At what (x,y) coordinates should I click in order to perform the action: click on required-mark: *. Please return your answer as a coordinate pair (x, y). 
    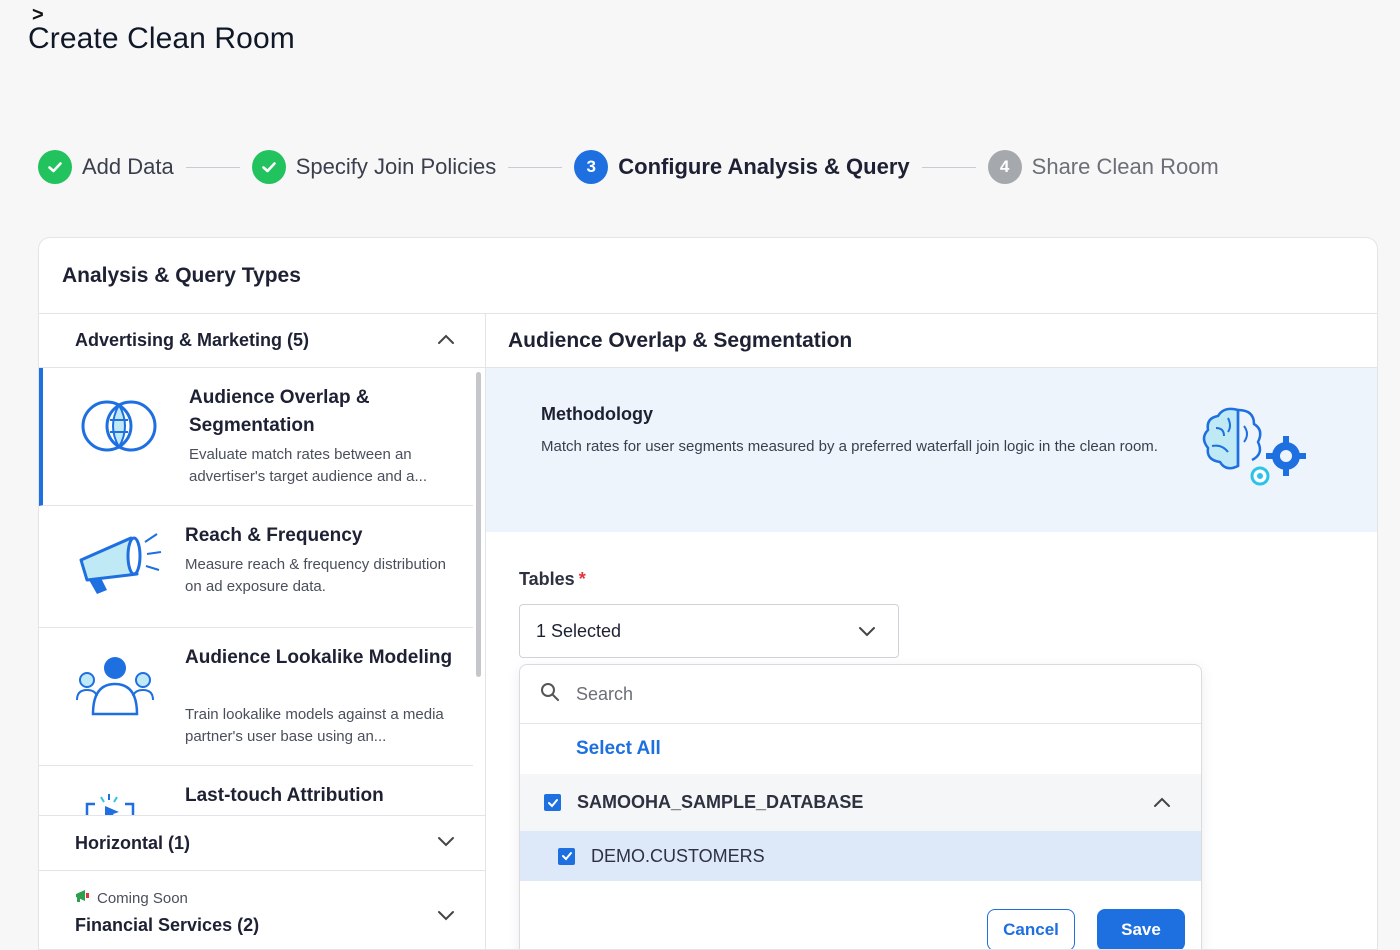
    Looking at the image, I should click on (582, 579).